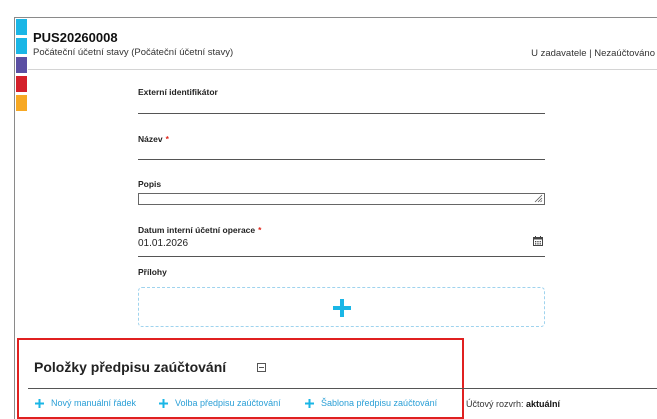 The width and height of the screenshot is (657, 419). I want to click on name-label-row: Název *, so click(341, 139).